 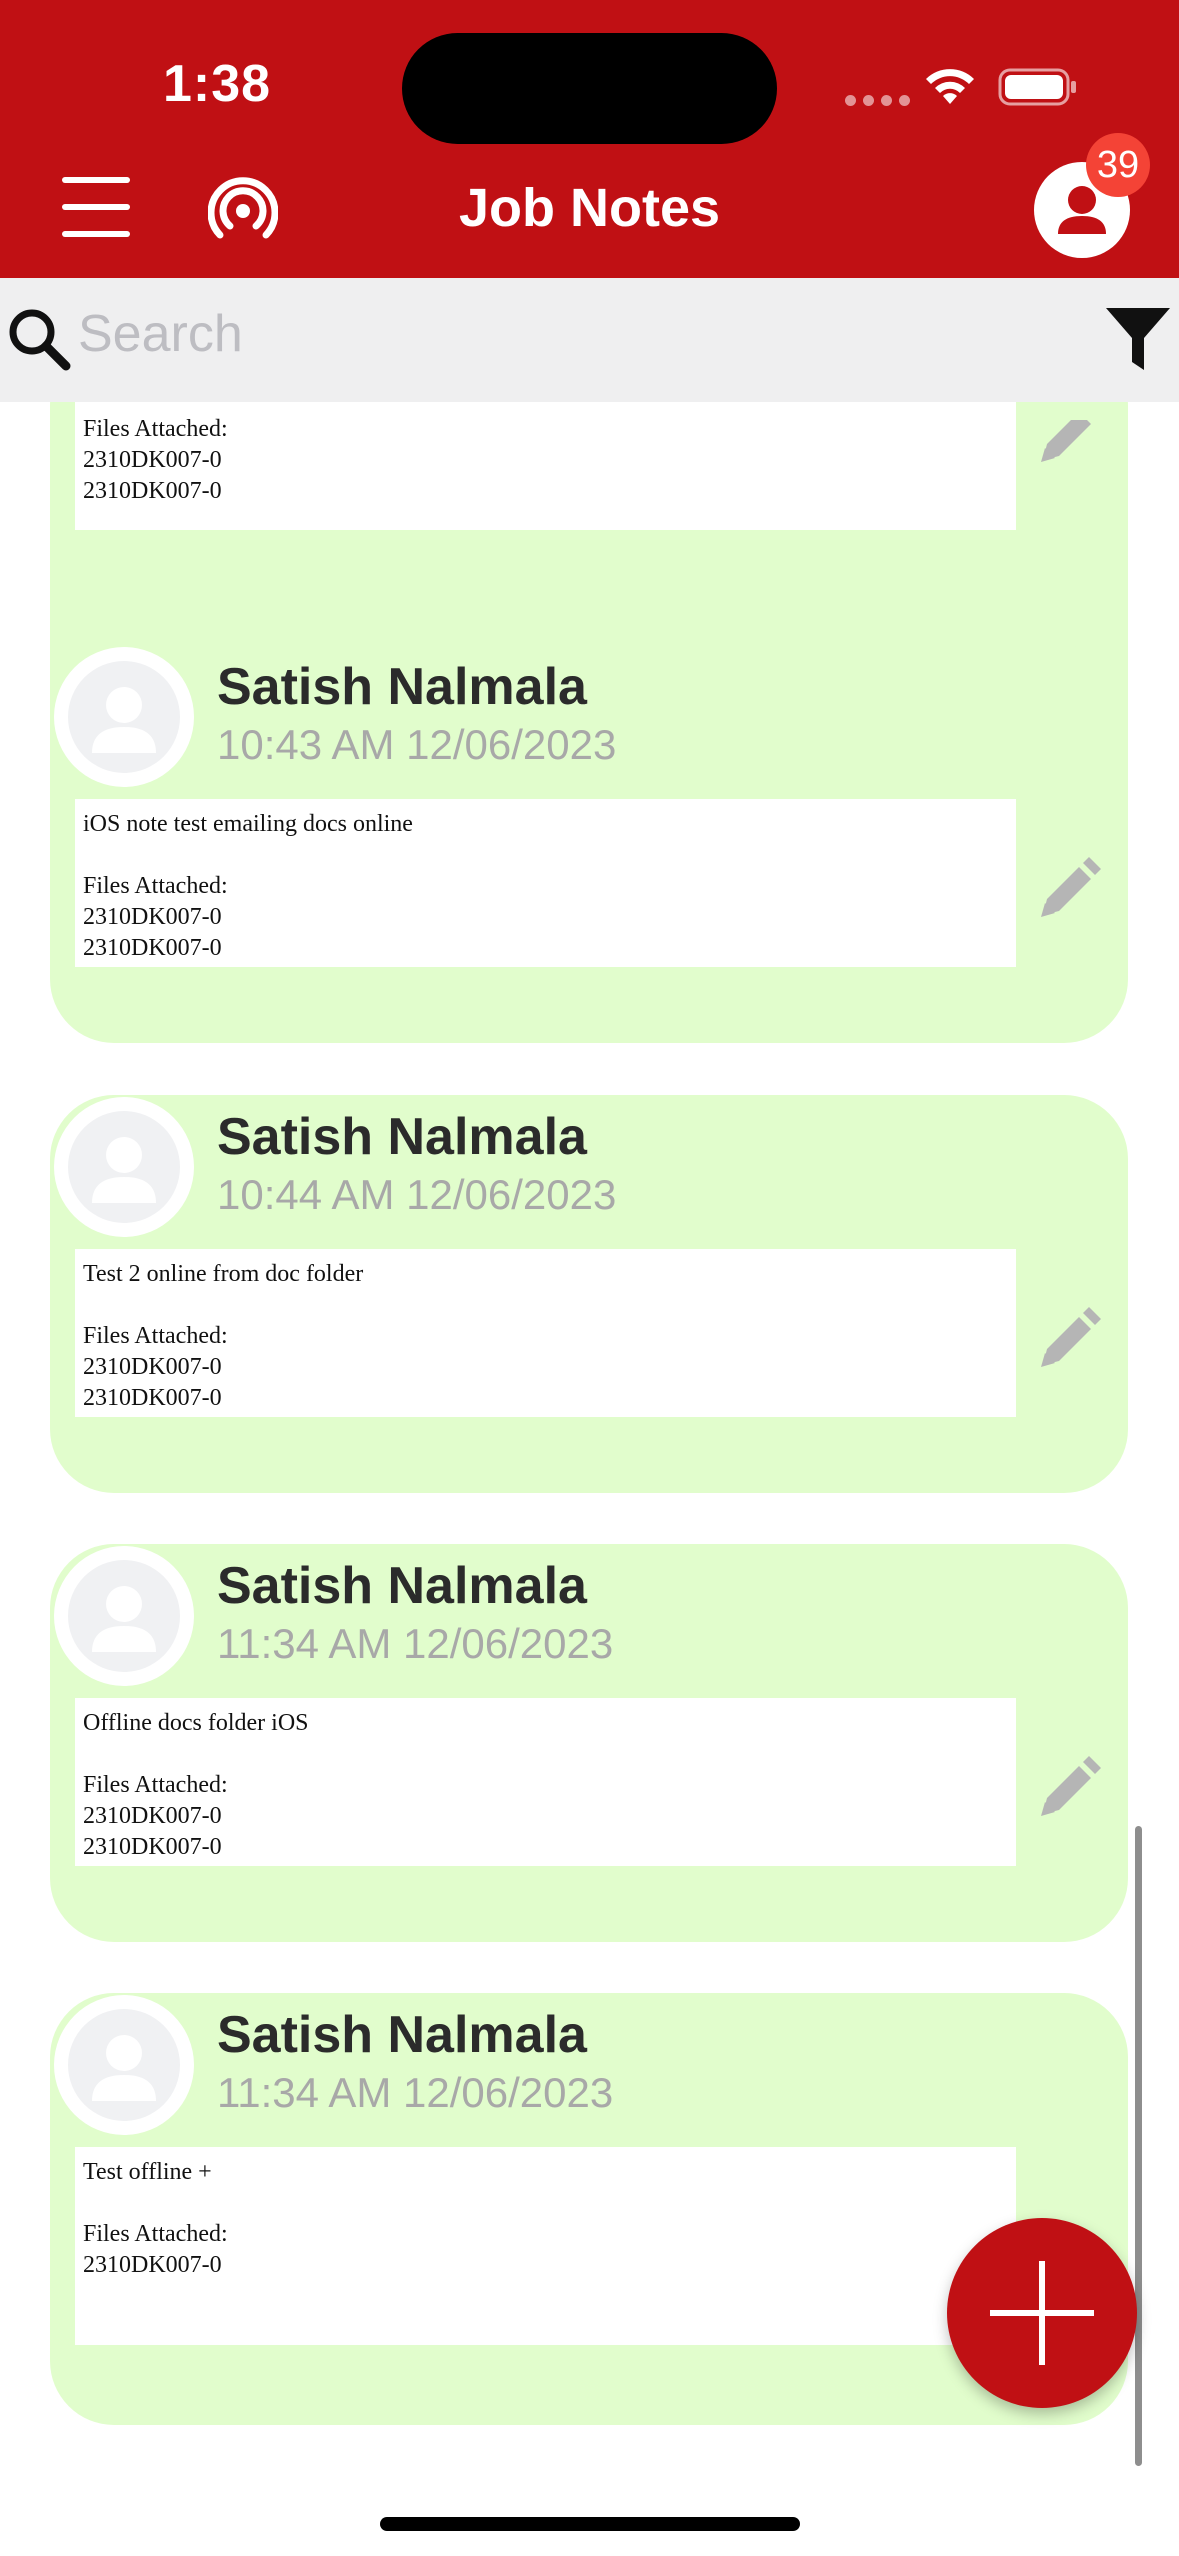 I want to click on search-input, so click(x=528, y=334).